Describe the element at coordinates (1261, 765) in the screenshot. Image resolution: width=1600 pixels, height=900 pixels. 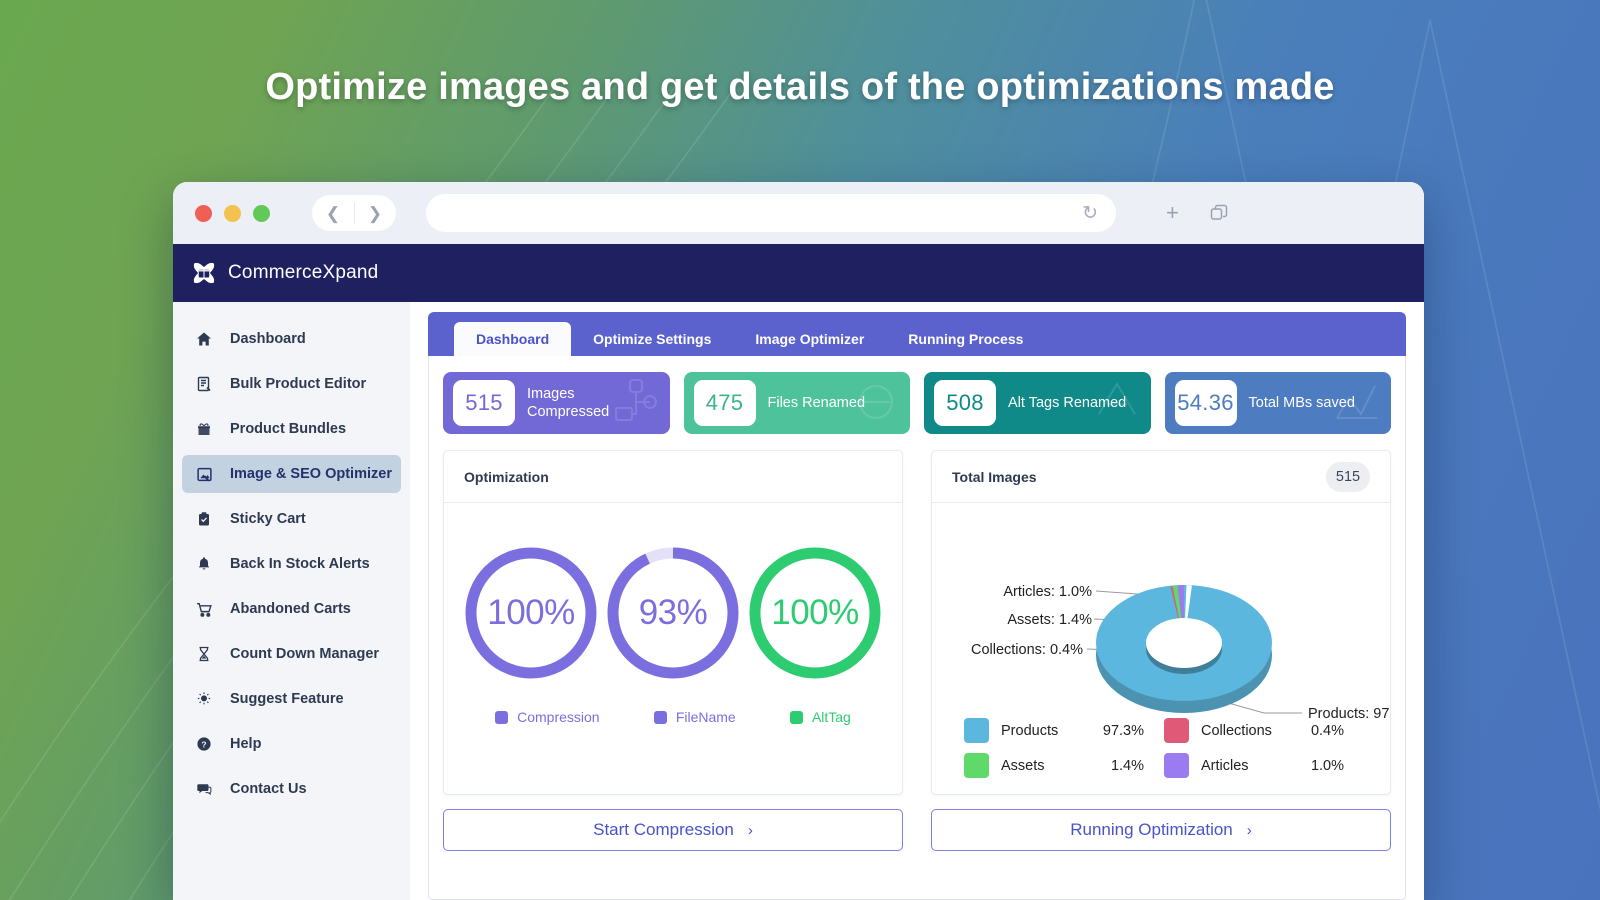
I see `legend-item-articles: Articles 1.0%` at that location.